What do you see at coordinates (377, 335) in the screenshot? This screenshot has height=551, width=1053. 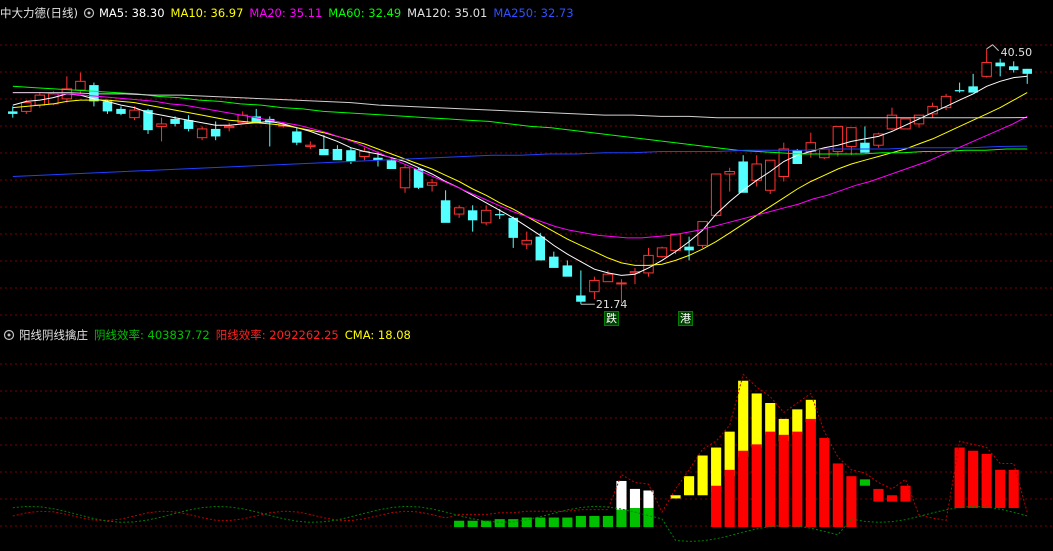 I see `cma-label: CMA: 18.08` at bounding box center [377, 335].